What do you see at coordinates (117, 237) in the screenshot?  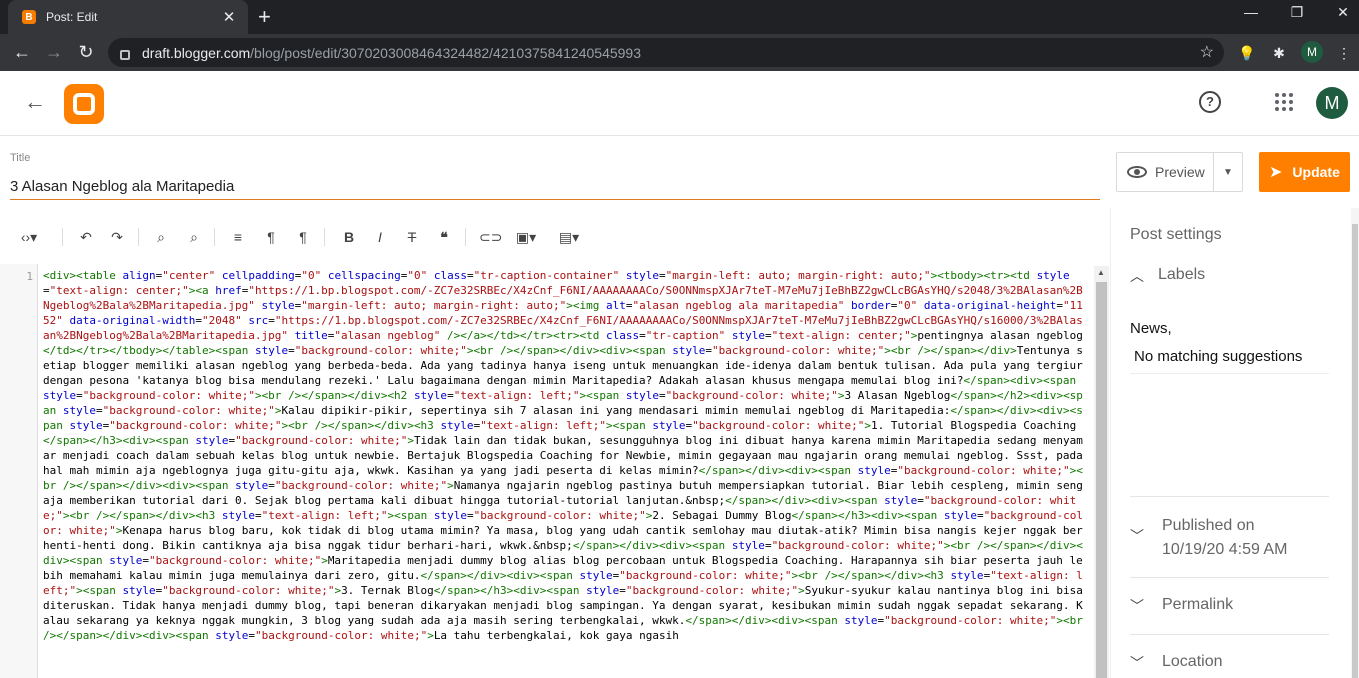 I see `redo-icon: ↷` at bounding box center [117, 237].